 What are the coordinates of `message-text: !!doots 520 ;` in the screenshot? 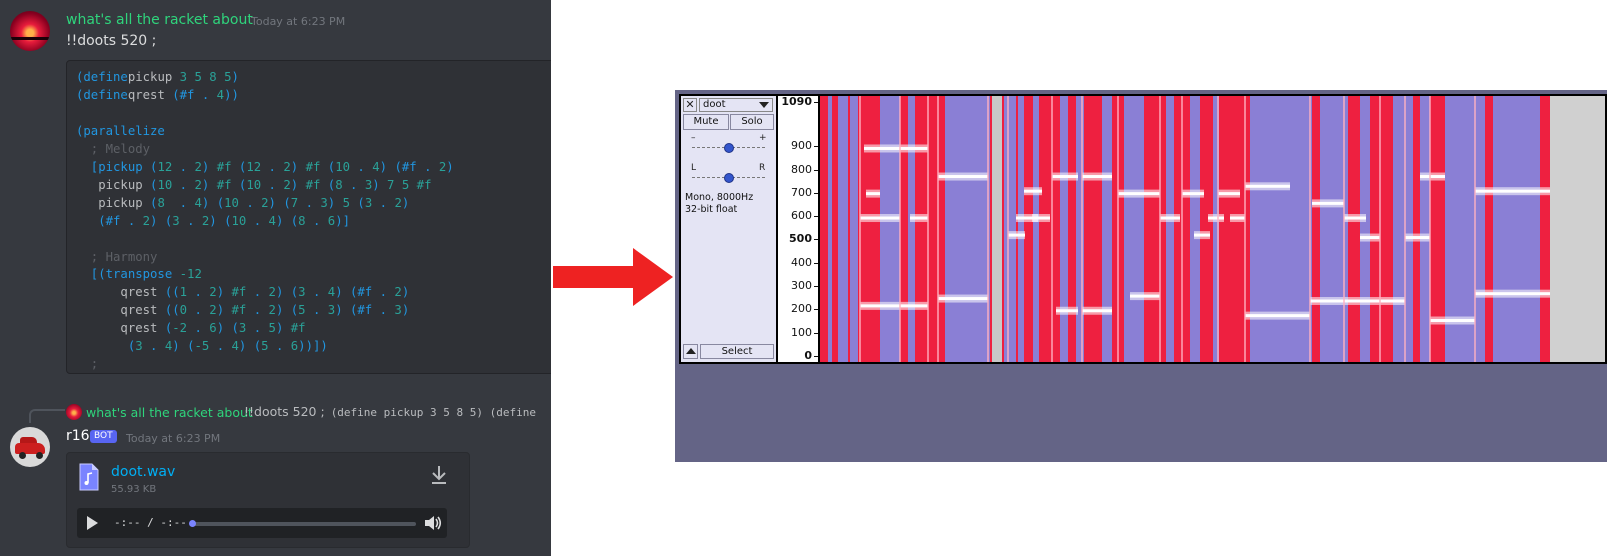 It's located at (111, 41).